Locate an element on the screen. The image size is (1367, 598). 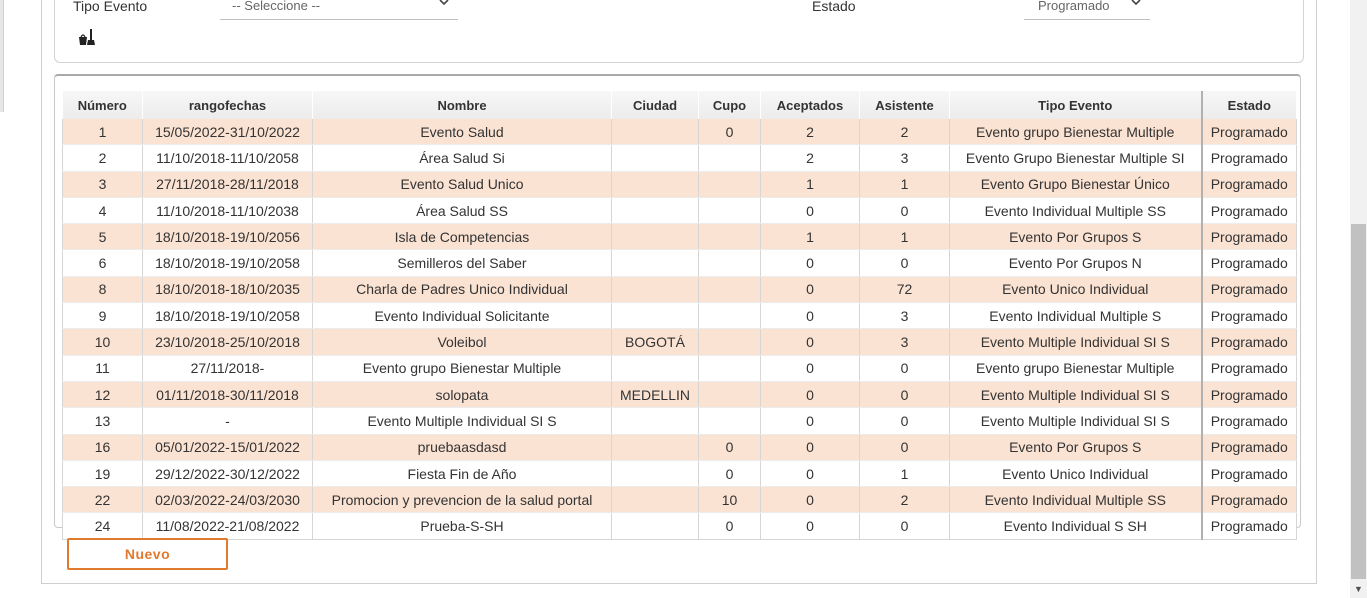
cell-numero: 4 is located at coordinates (102, 211).